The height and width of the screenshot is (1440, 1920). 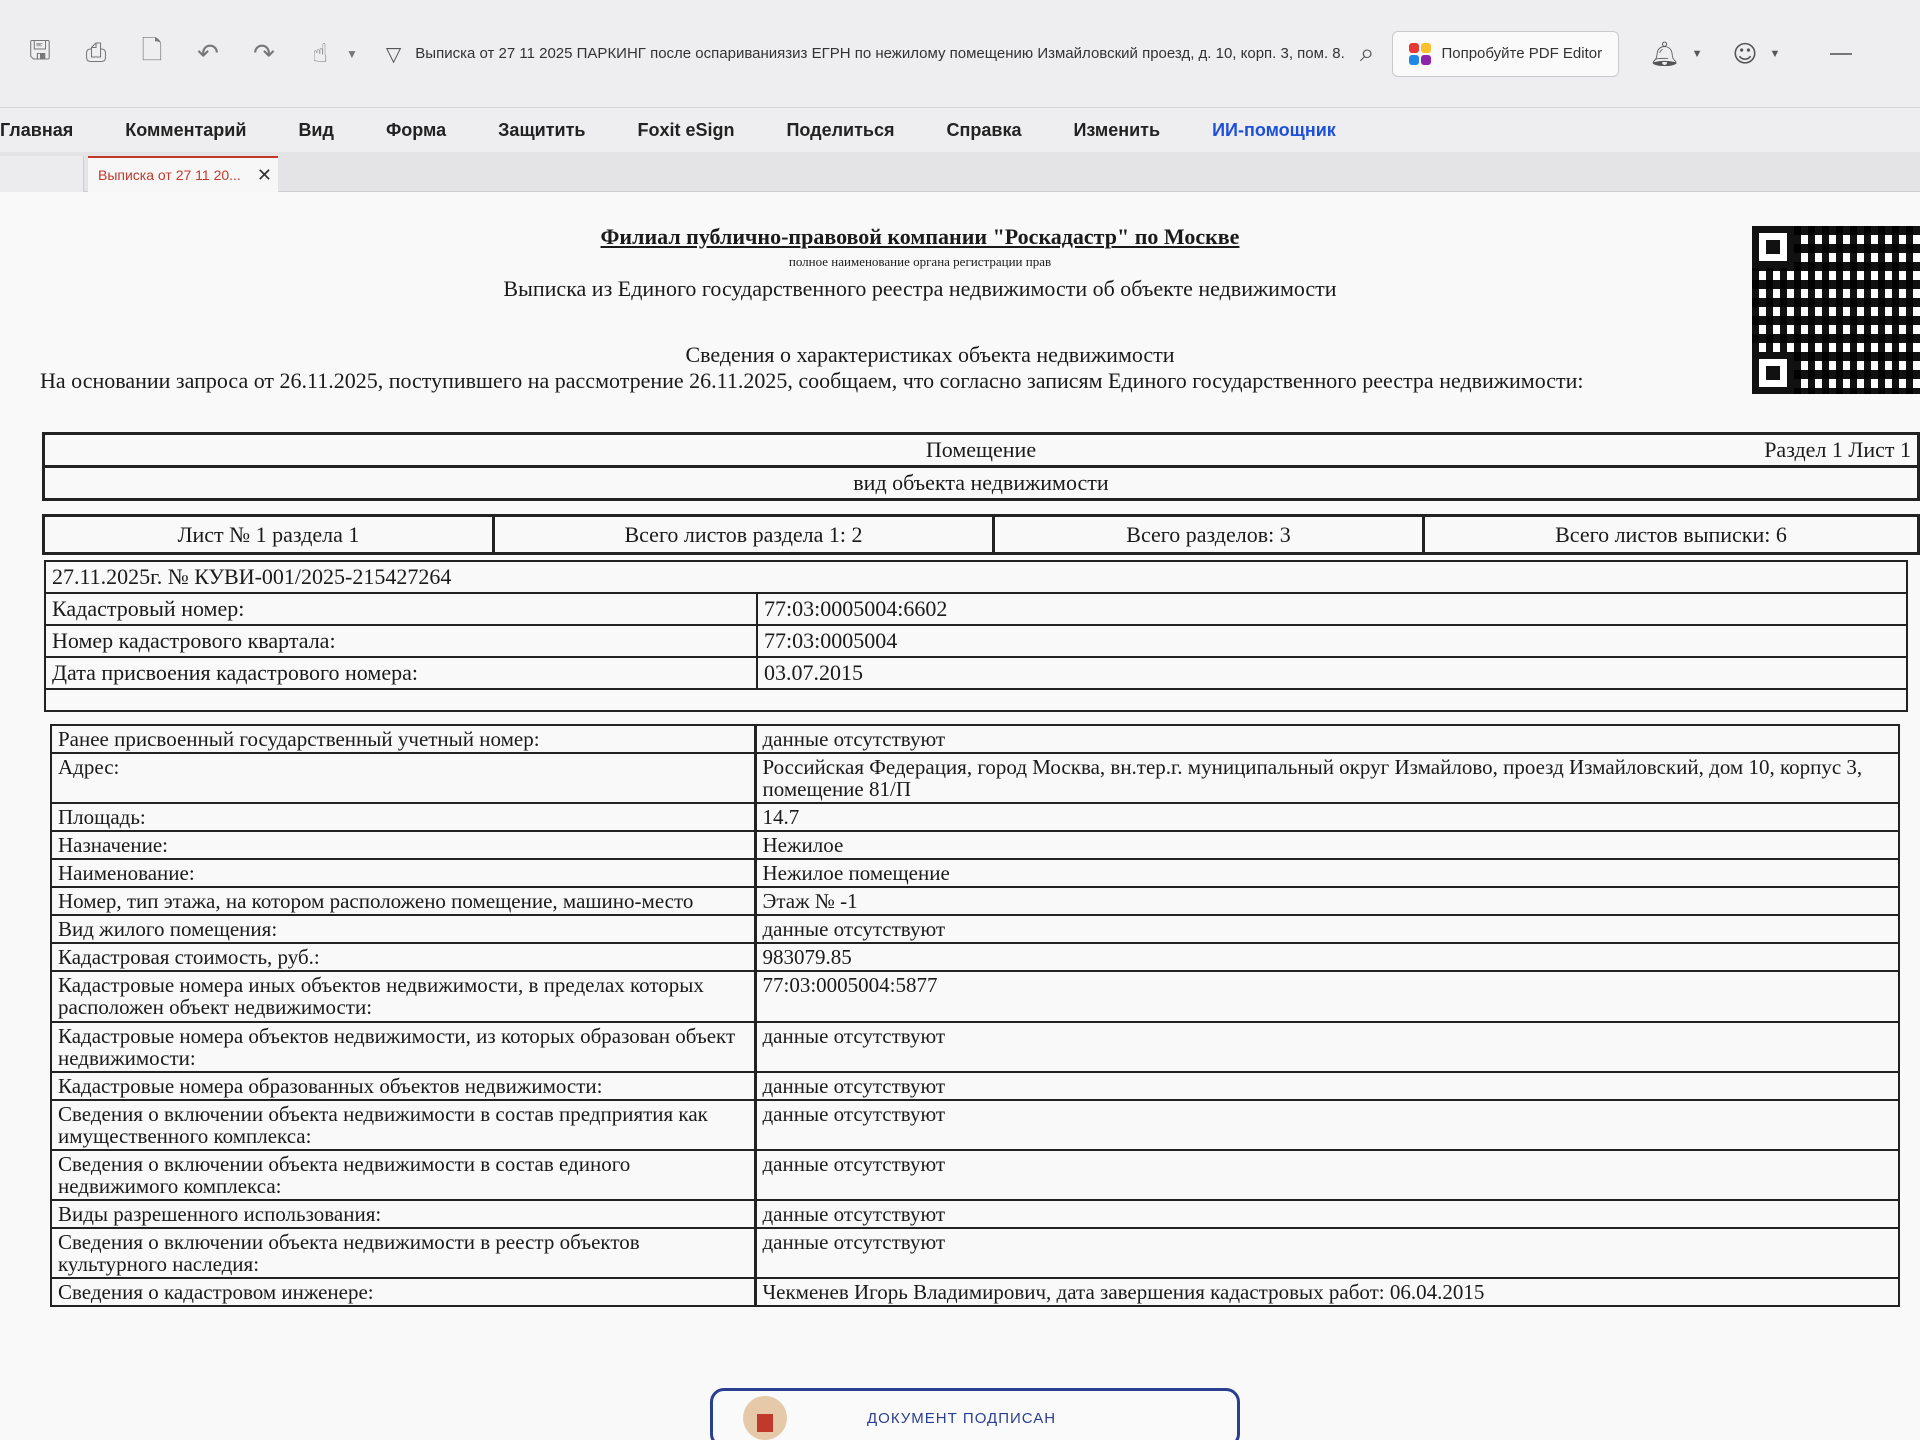 I want to click on spacer-row, so click(x=976, y=700).